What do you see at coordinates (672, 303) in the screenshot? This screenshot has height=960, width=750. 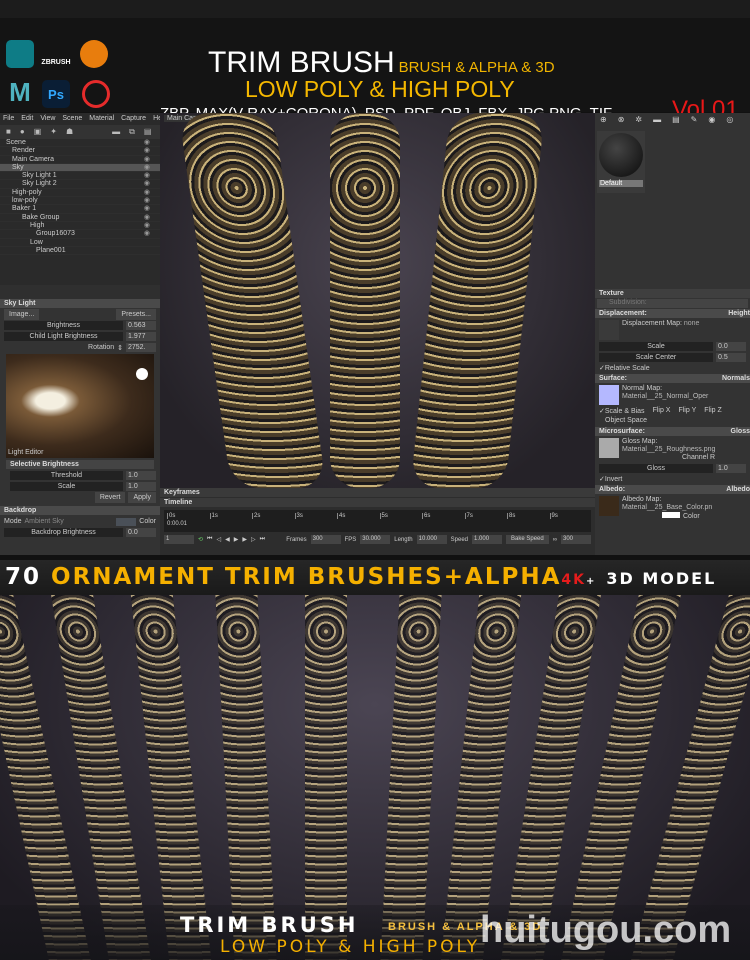 I see `subdivision-select: Subdivision:` at bounding box center [672, 303].